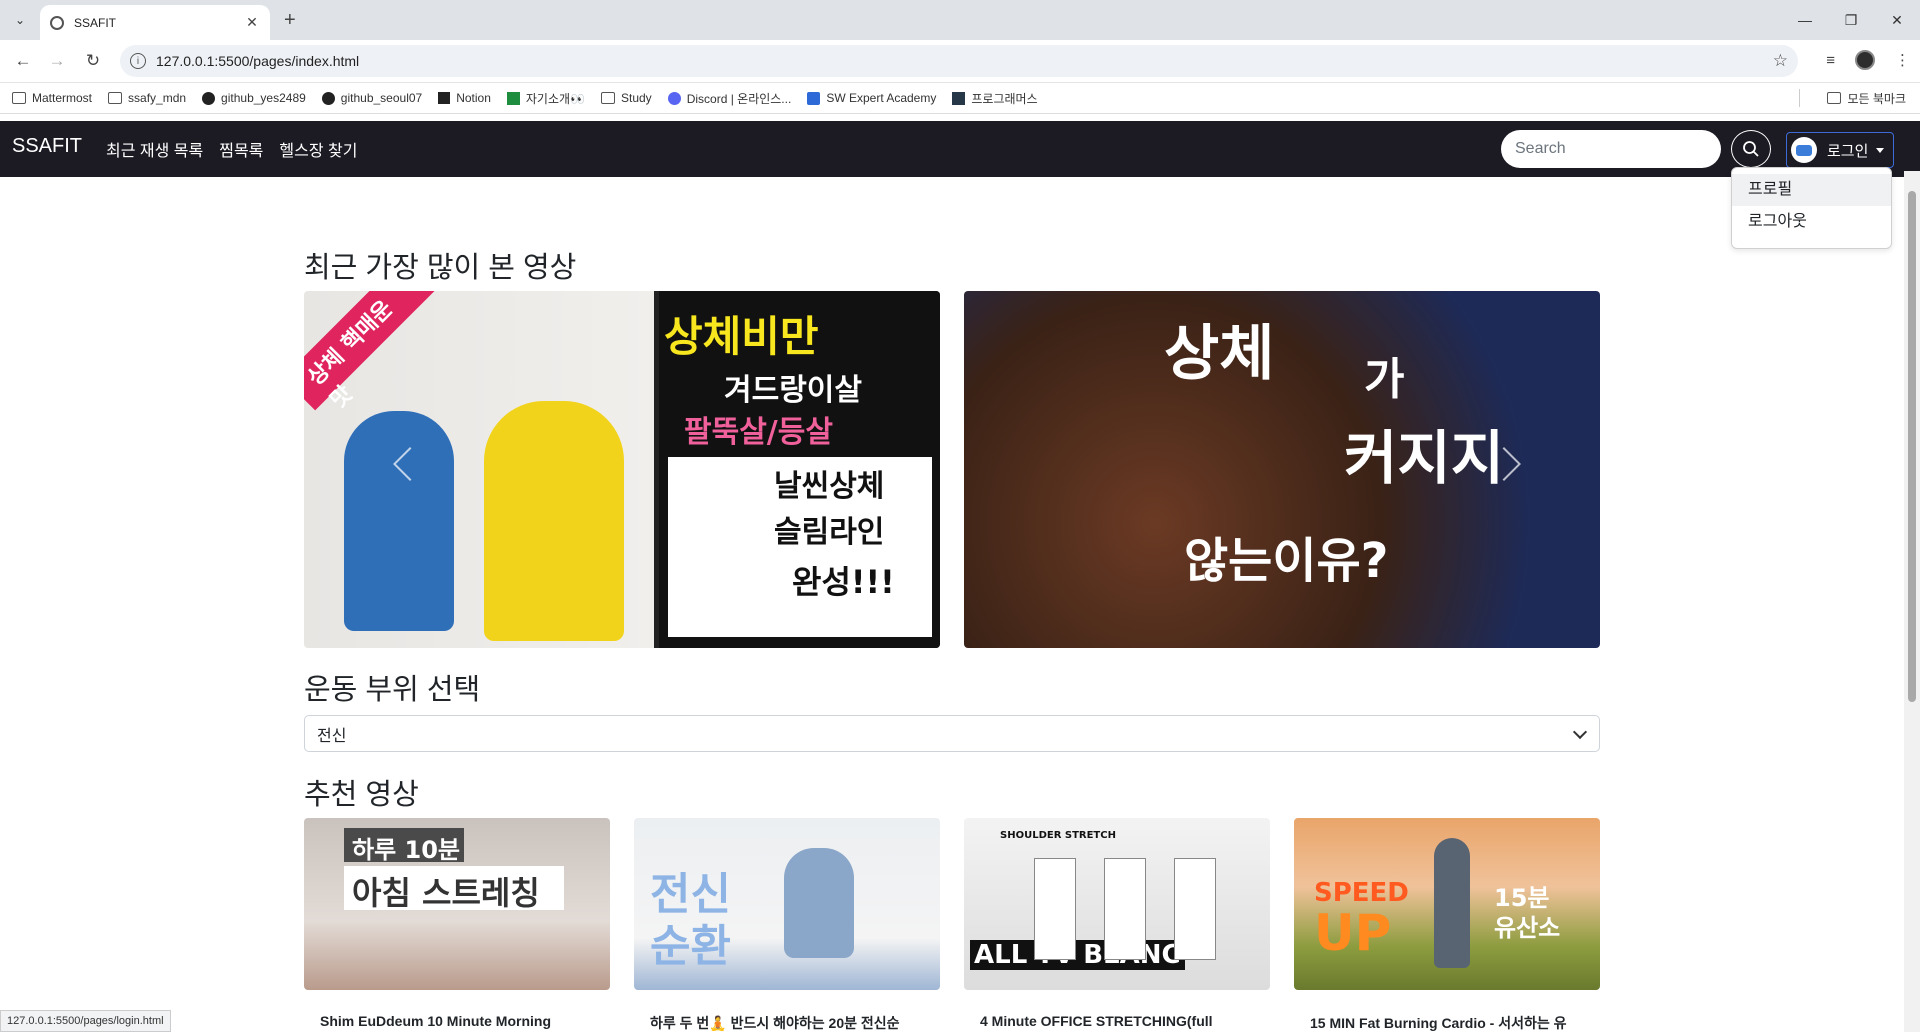 Image resolution: width=1920 pixels, height=1033 pixels. What do you see at coordinates (758, 432) in the screenshot?
I see `thumb-text: 팔뚝살/등살` at bounding box center [758, 432].